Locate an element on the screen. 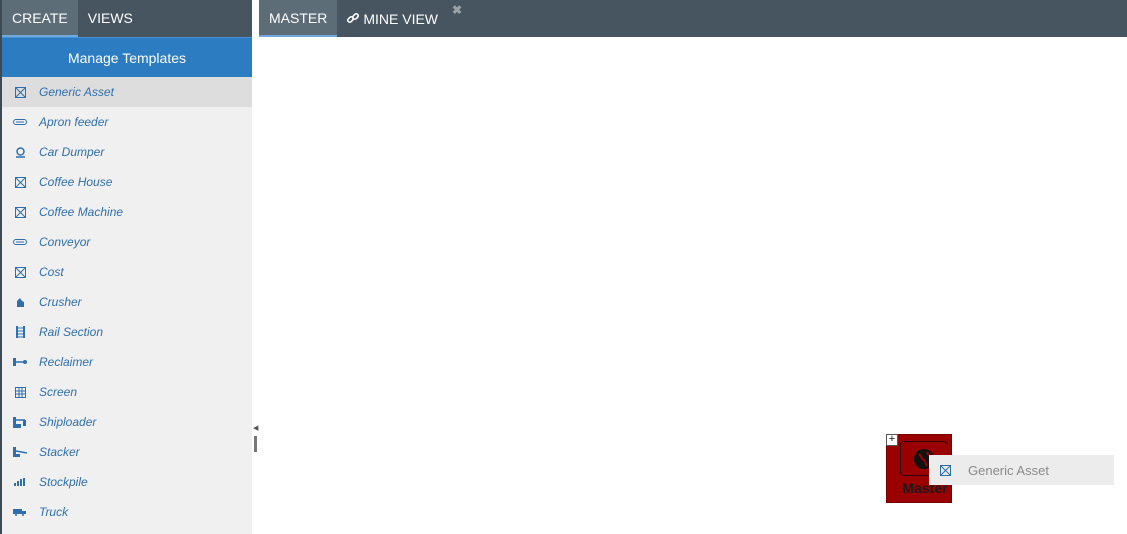 This screenshot has width=1127, height=534. expand-node-button: + is located at coordinates (892, 440).